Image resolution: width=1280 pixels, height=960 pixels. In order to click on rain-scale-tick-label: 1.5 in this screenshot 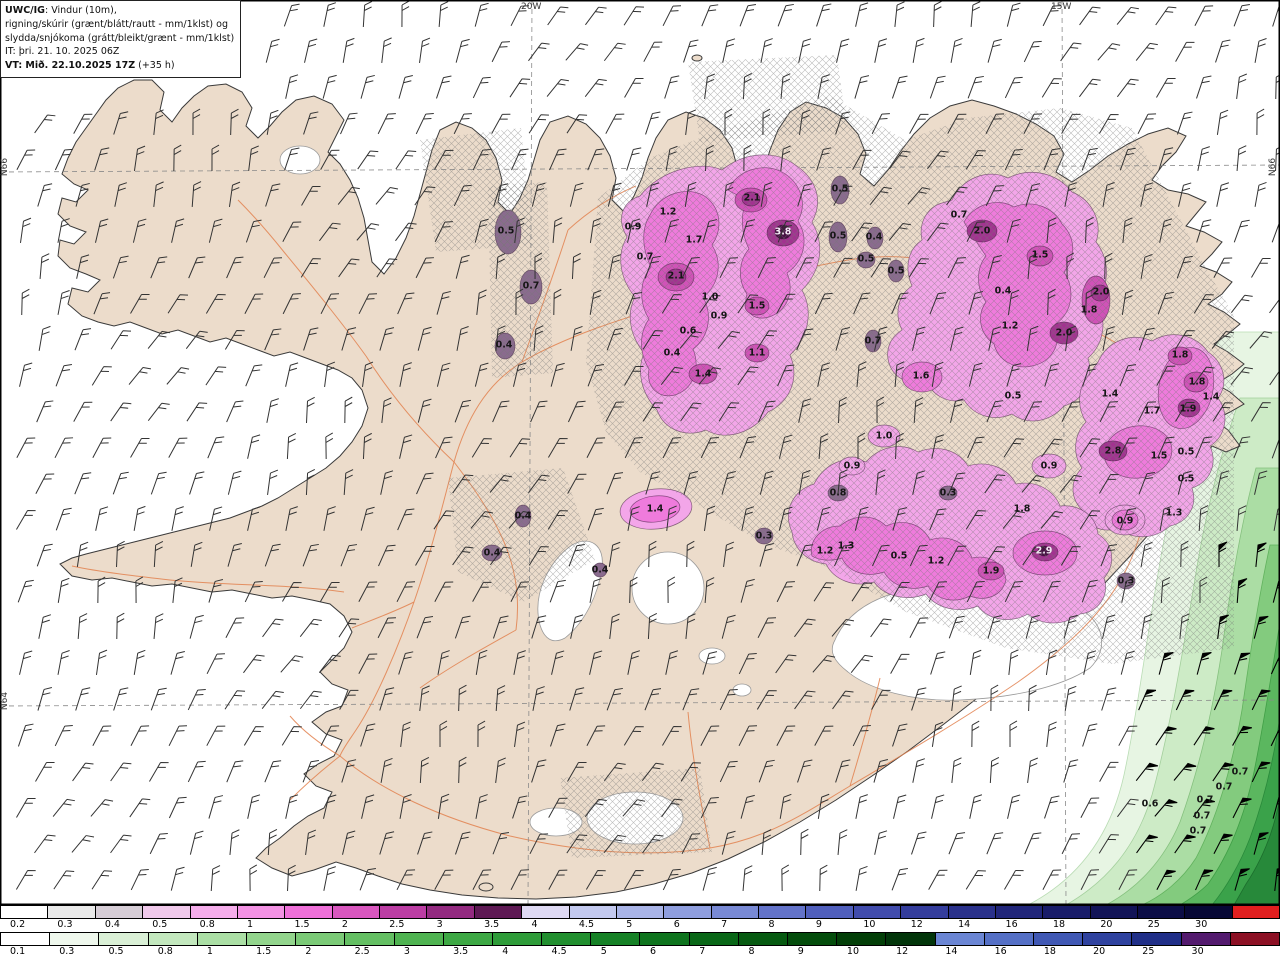, I will do `click(264, 951)`.